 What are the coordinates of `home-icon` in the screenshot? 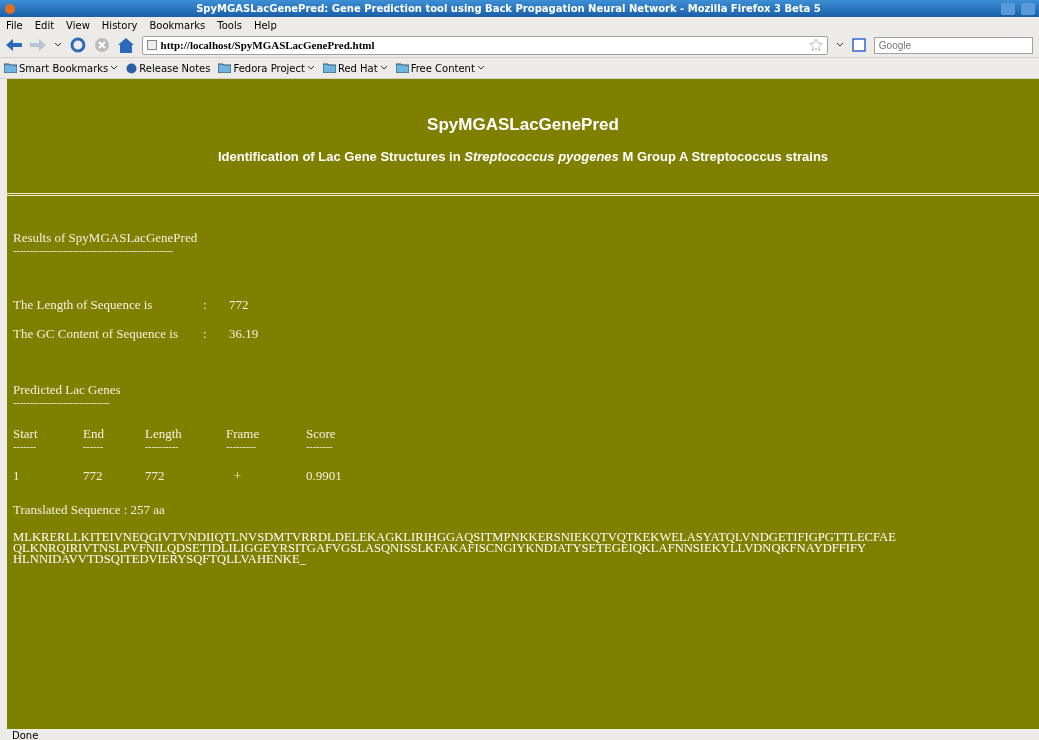 It's located at (125, 45).